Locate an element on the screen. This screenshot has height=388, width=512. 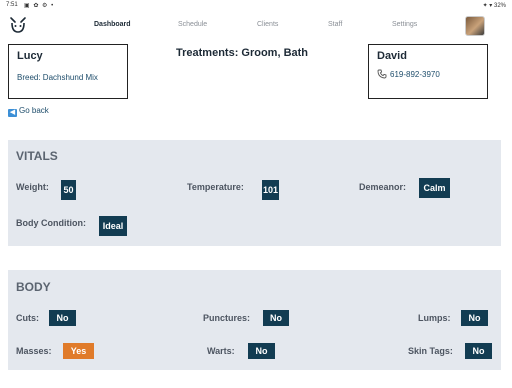
body-condition-label: Body Condition: is located at coordinates (51, 223).